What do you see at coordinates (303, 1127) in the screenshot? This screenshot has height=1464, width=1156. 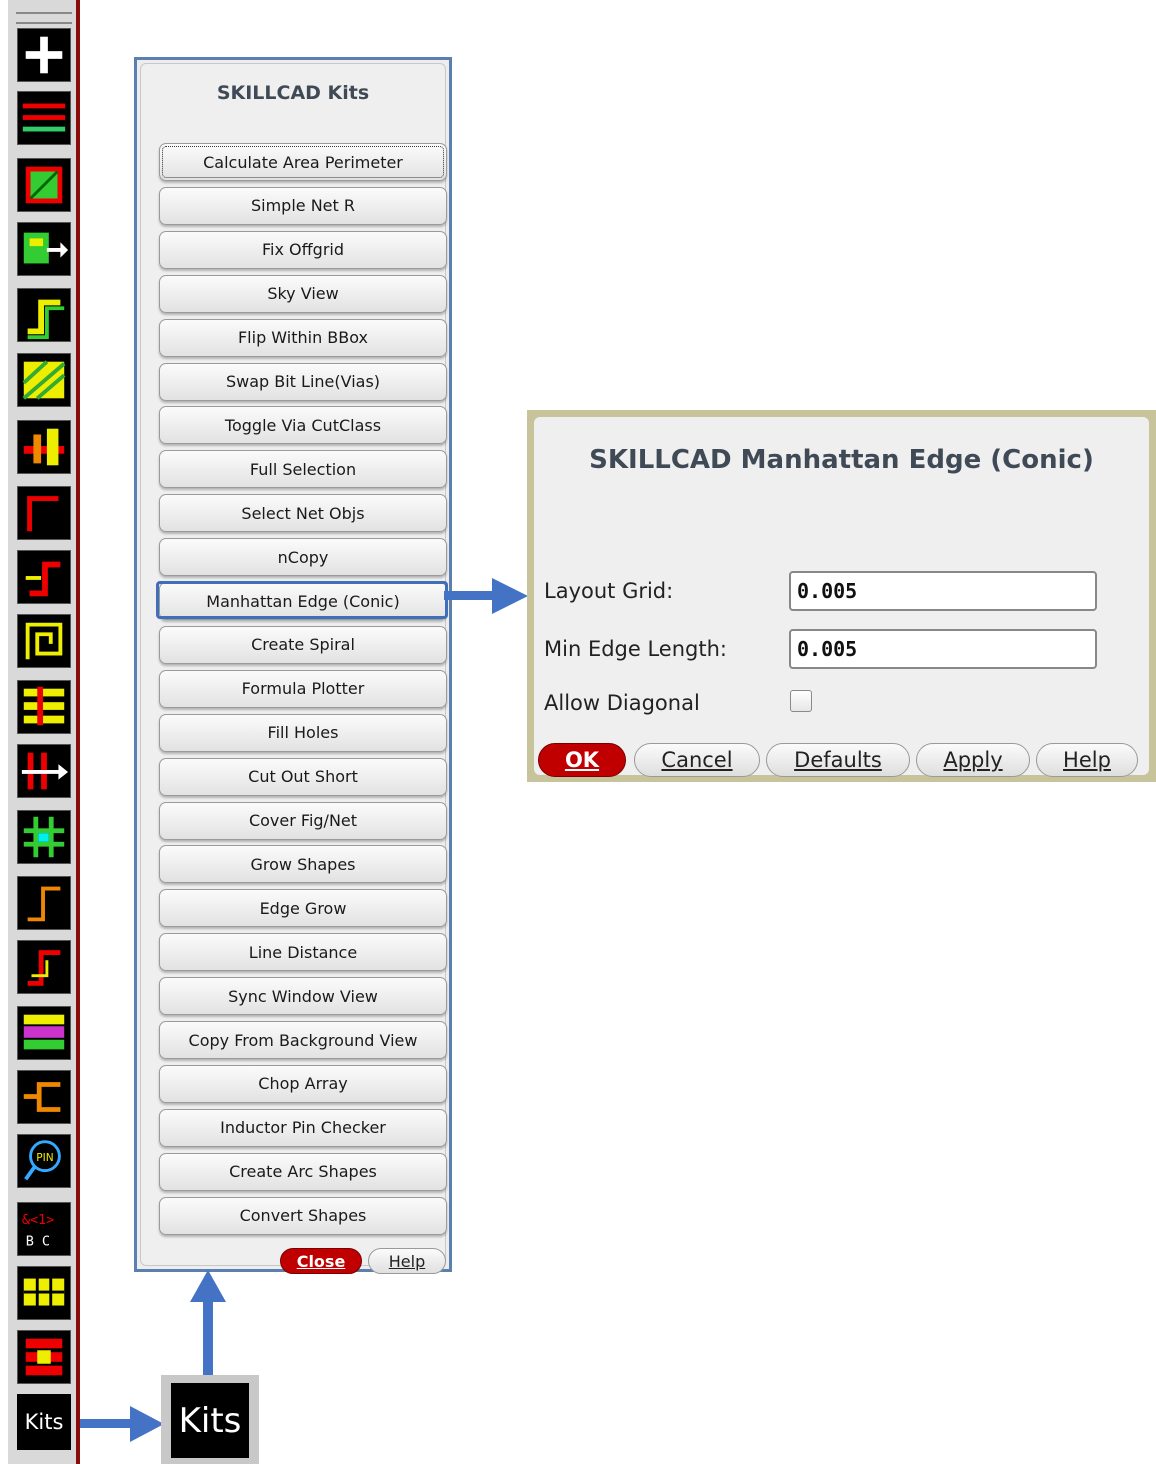 I see `kit-button-inductor-pin-checker: Inductor Pin Checker` at bounding box center [303, 1127].